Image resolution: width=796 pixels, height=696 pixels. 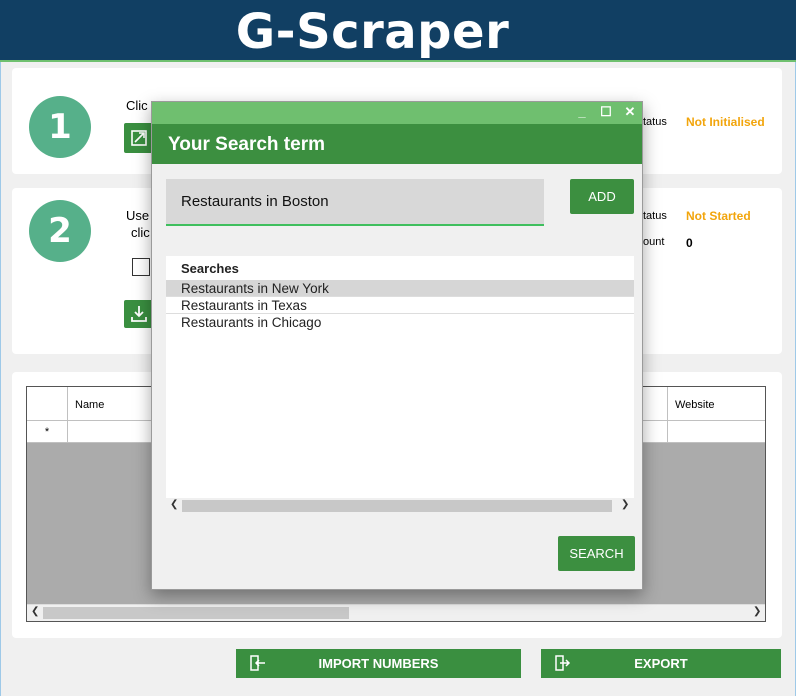 I want to click on download-icon, so click(x=139, y=314).